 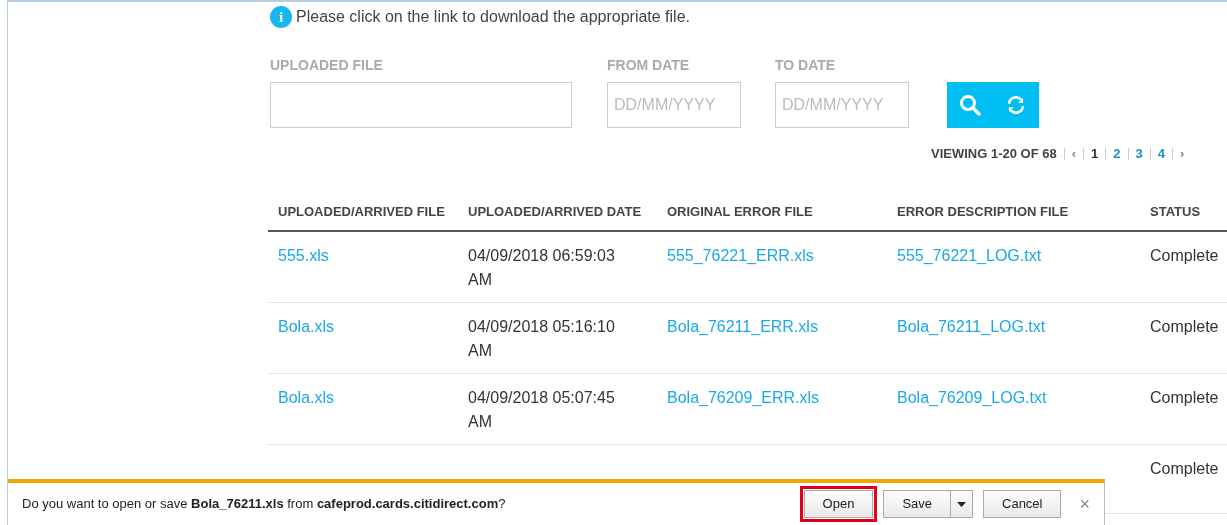 I want to click on column-header: UPLOADED/ARRIVED DATE, so click(x=557, y=212).